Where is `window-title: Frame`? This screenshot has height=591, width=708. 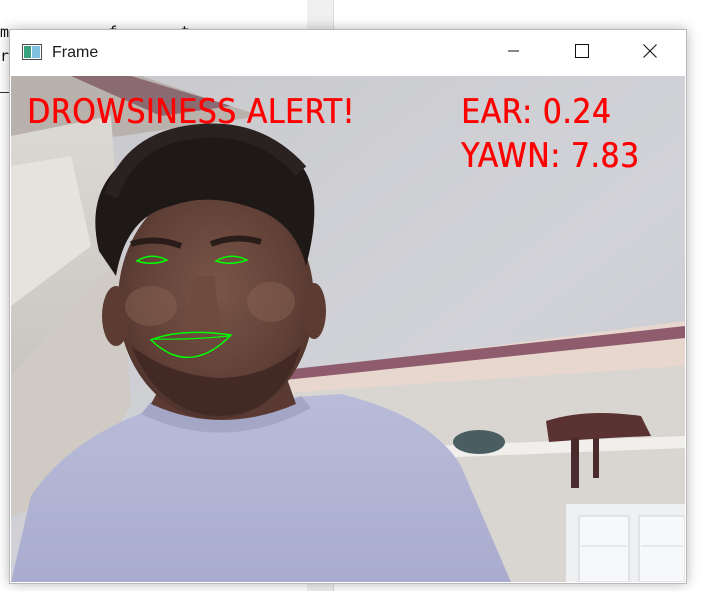 window-title: Frame is located at coordinates (75, 52).